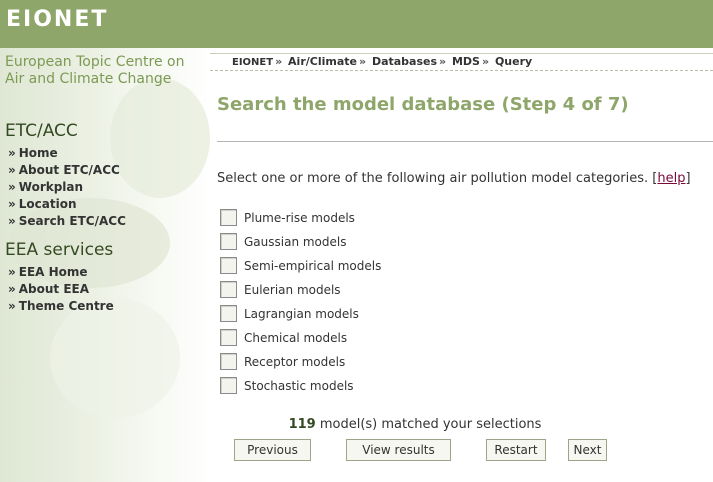 The height and width of the screenshot is (482, 713). Describe the element at coordinates (54, 289) in the screenshot. I see `sidebar-item-label: About EEA` at that location.